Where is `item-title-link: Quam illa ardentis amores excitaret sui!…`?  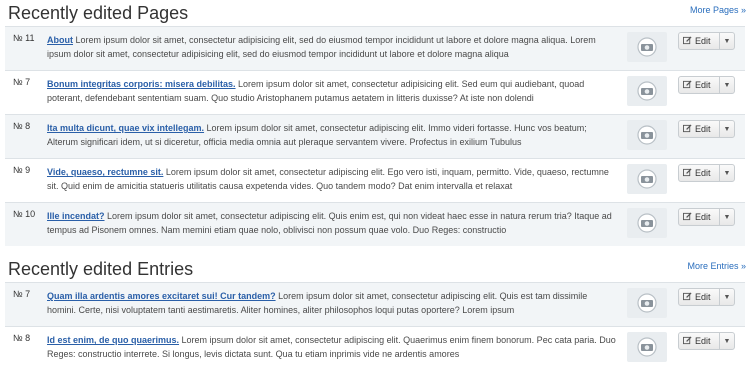 item-title-link: Quam illa ardentis amores excitaret sui!… is located at coordinates (161, 296).